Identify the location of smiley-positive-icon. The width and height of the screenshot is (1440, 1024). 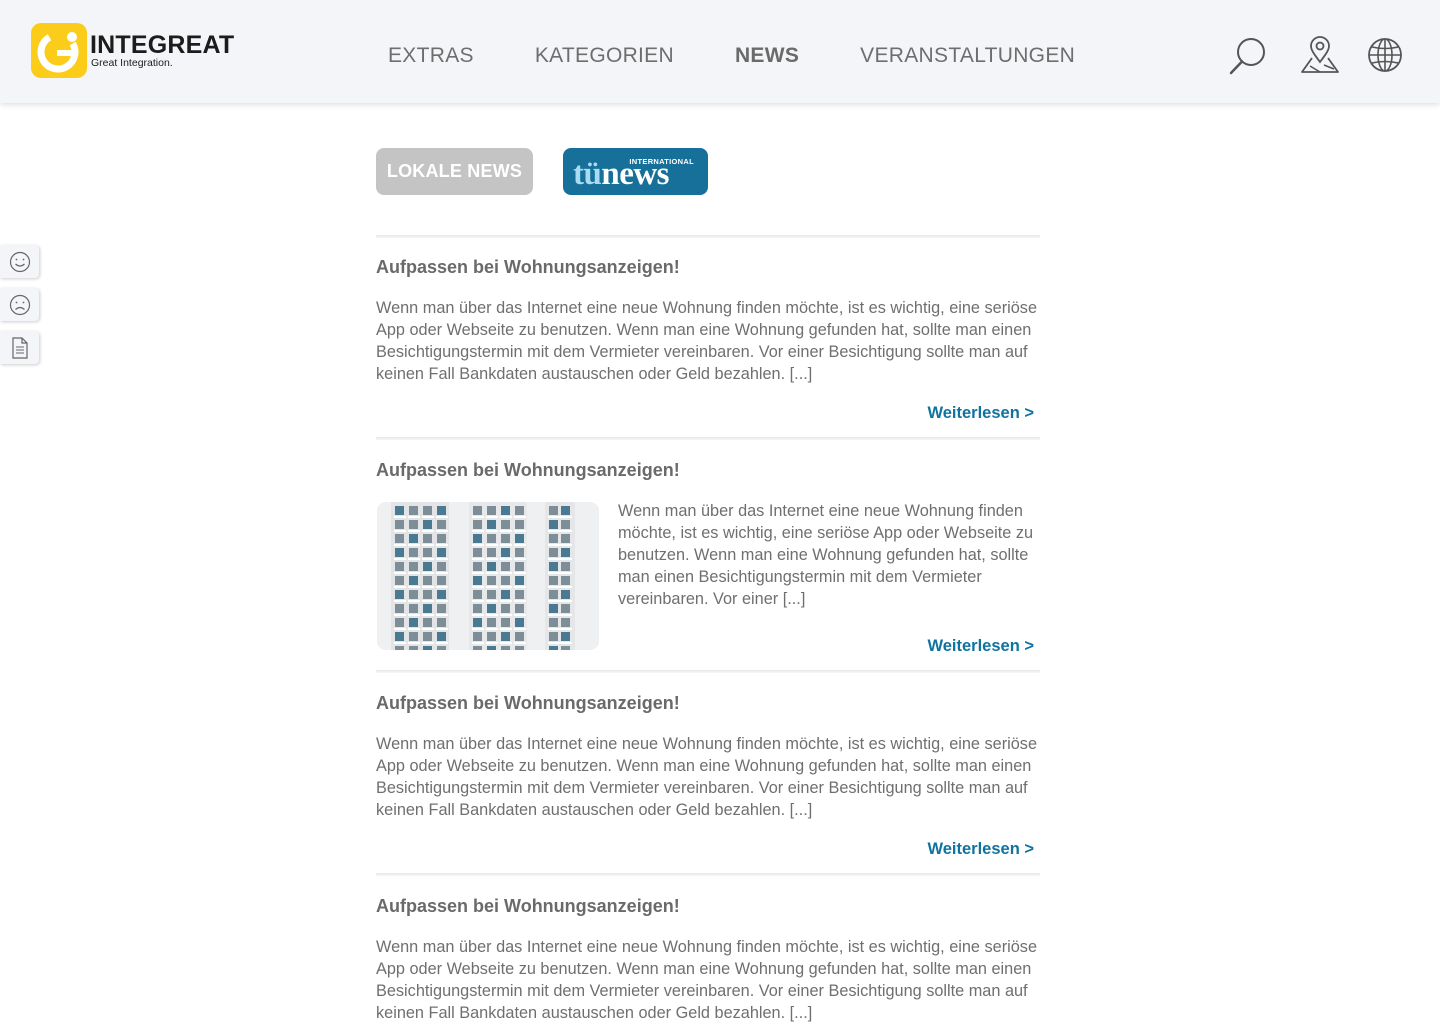
(19, 261).